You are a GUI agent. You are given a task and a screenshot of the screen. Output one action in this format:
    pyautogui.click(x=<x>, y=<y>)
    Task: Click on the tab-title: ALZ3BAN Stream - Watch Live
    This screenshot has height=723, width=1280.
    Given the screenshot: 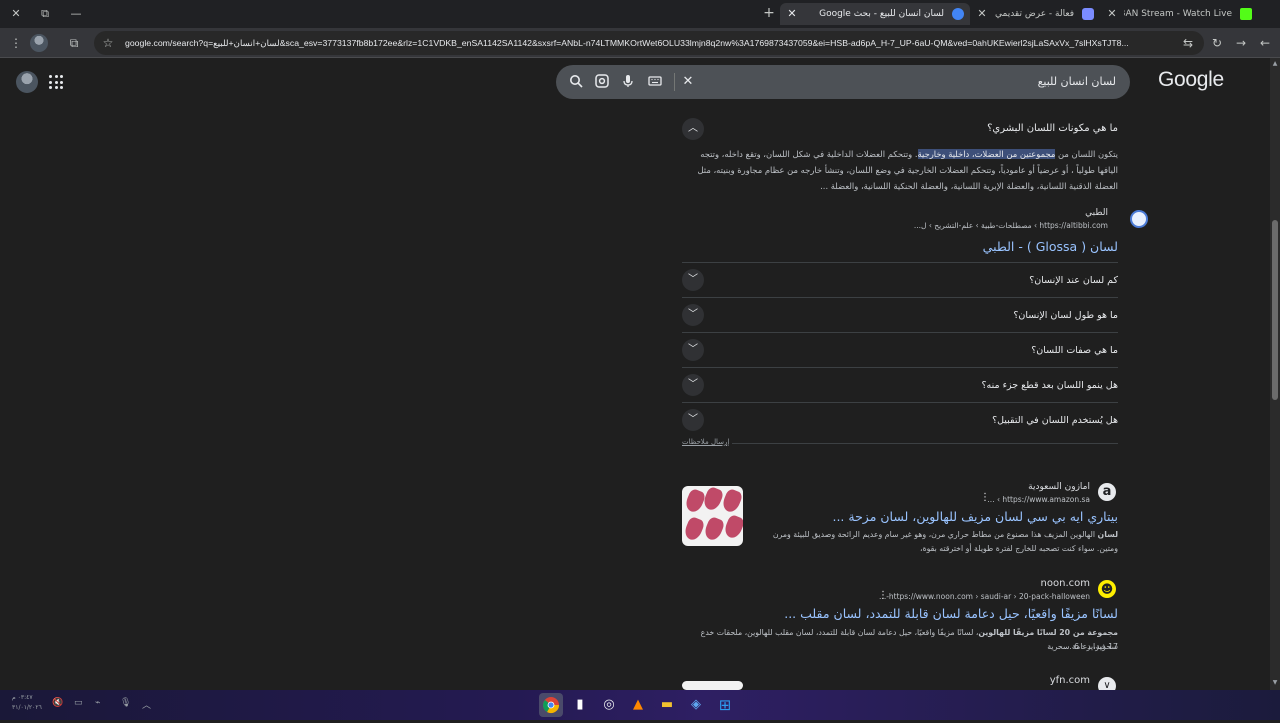 What is the action you would take?
    pyautogui.click(x=1178, y=14)
    